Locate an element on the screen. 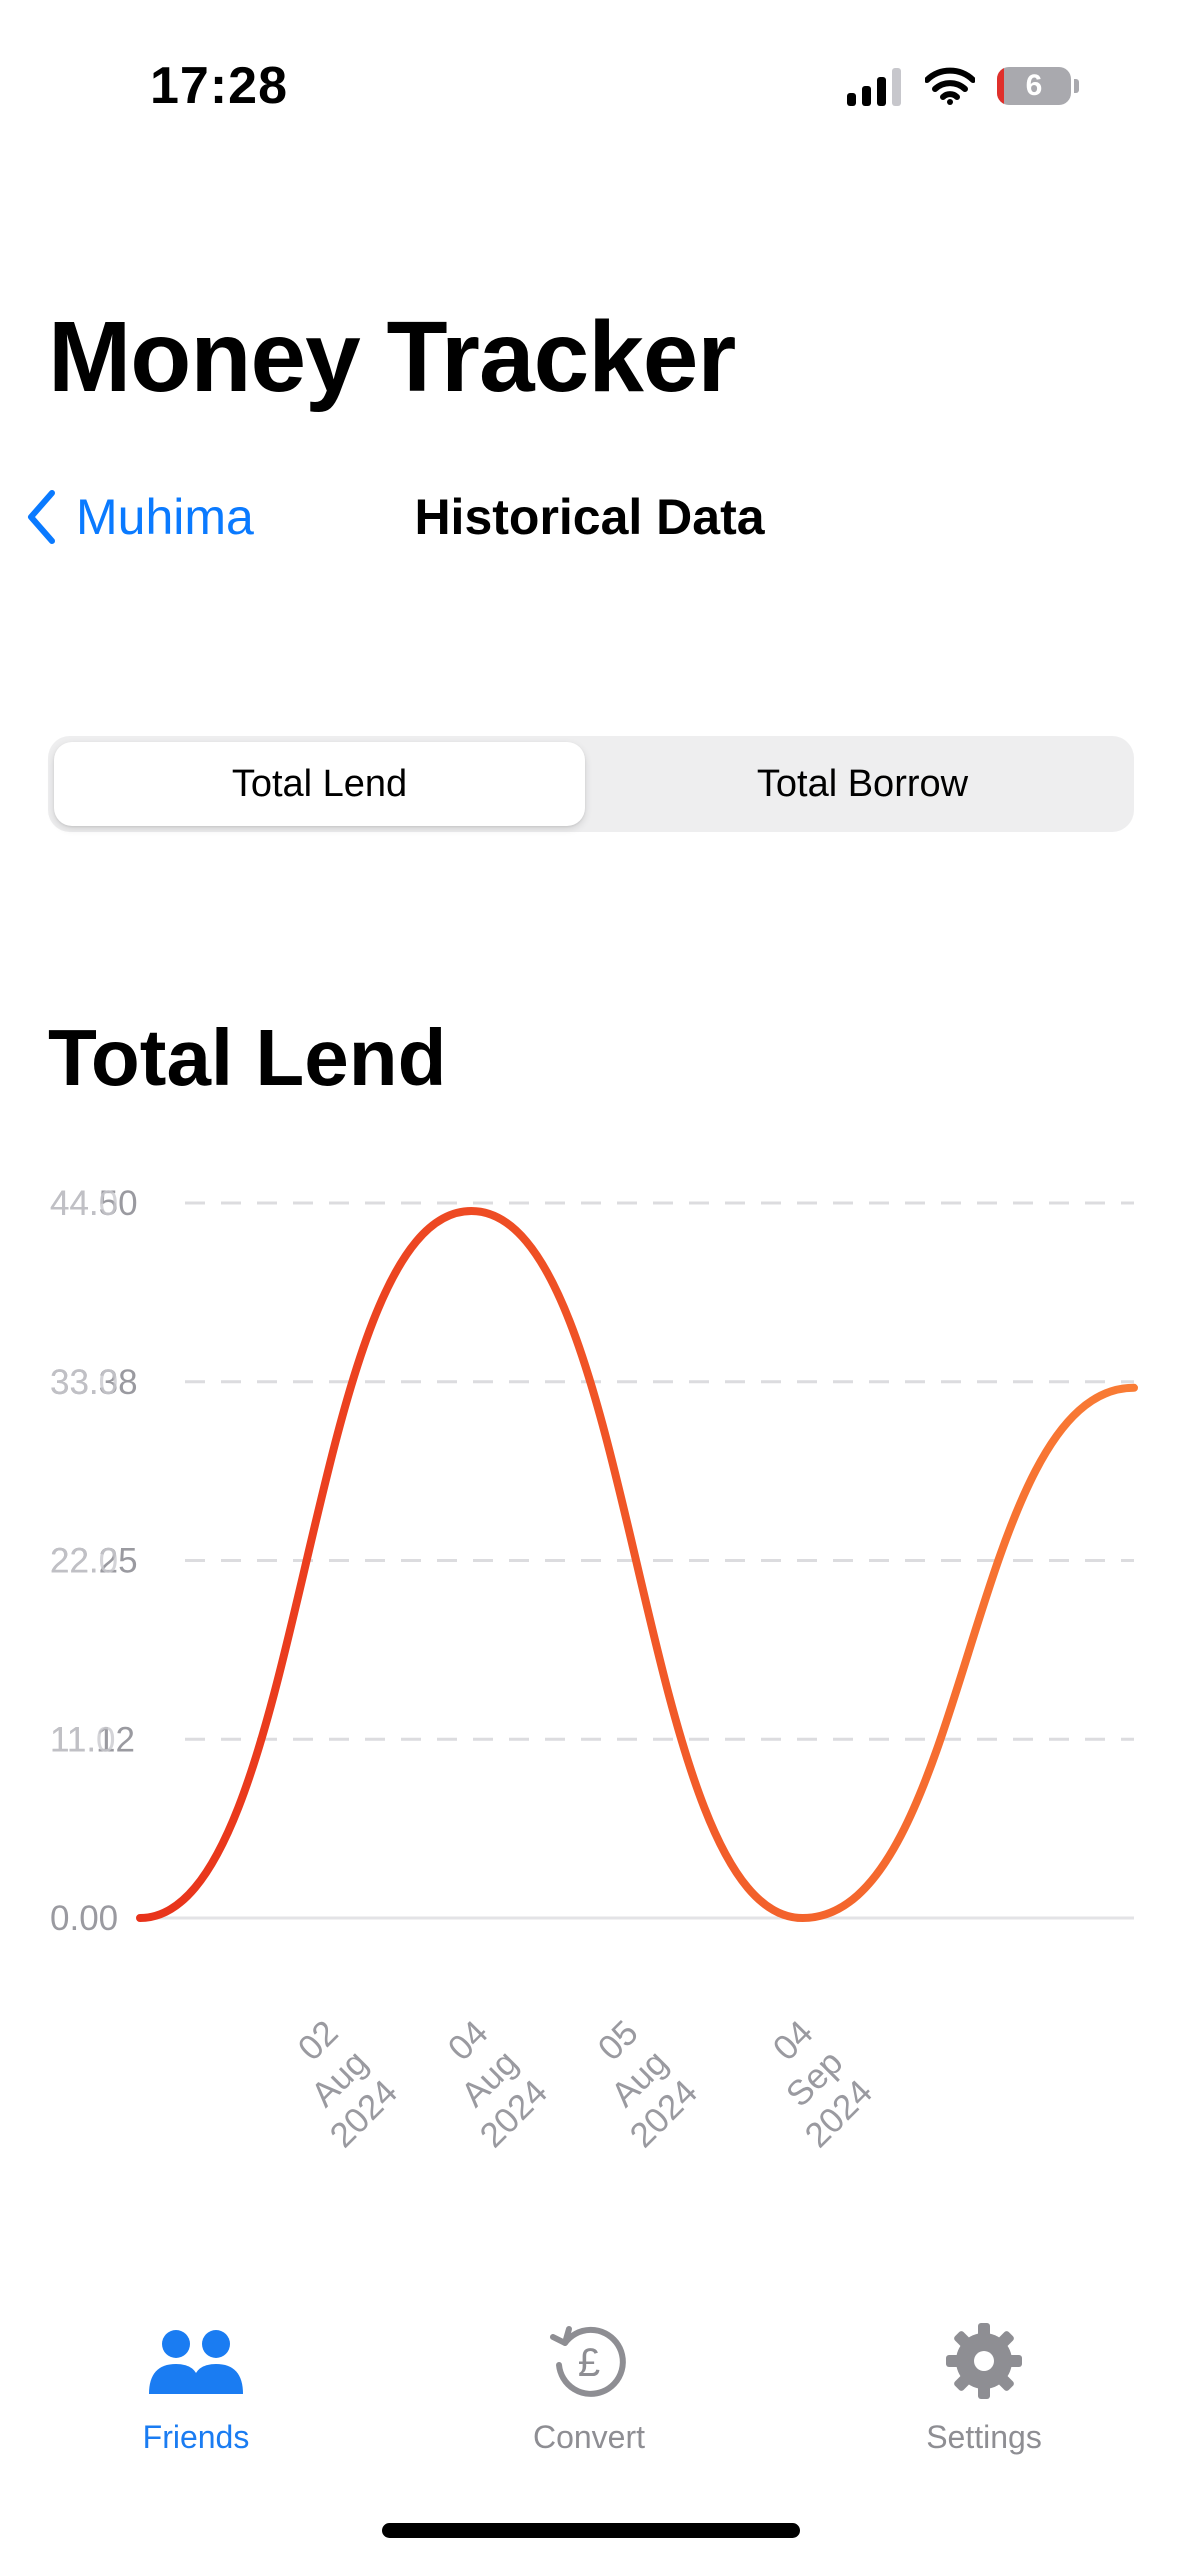 This screenshot has height=2556, width=1179. segmented-control: Total Lend Total Borrow is located at coordinates (591, 784).